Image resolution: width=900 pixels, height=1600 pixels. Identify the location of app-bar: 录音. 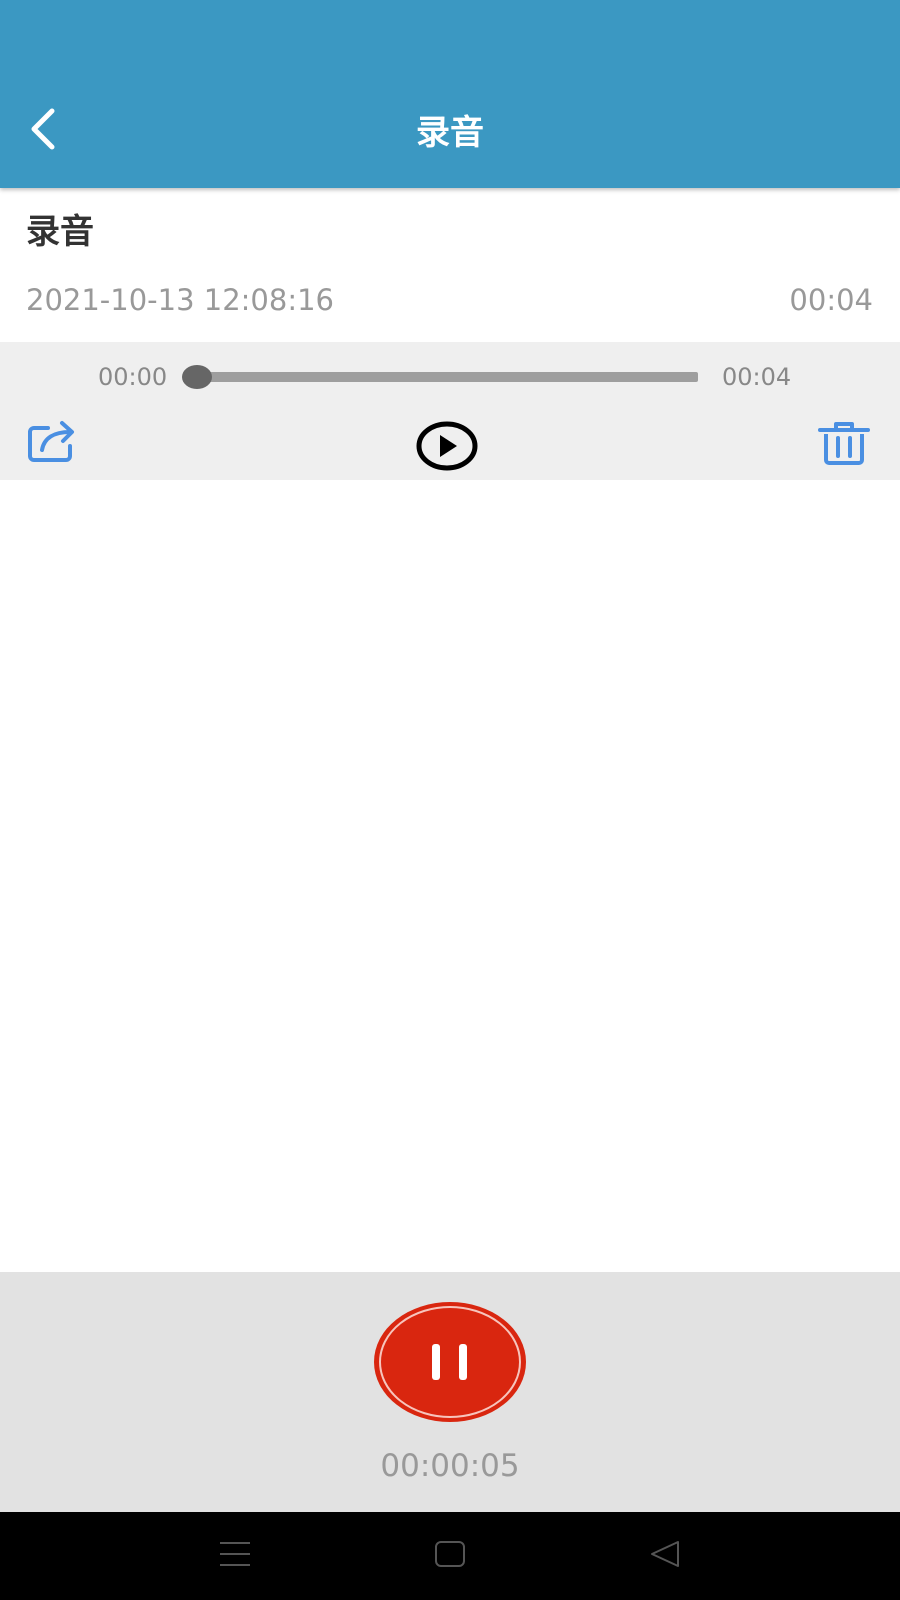
(450, 94).